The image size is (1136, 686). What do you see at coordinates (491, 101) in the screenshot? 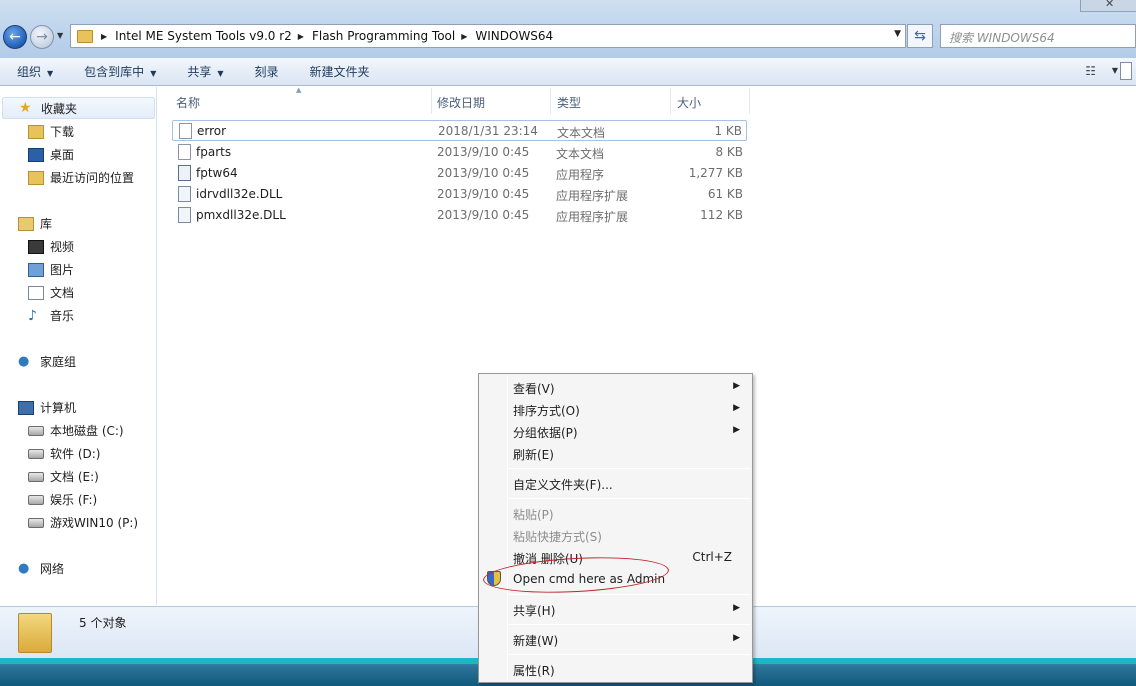
I see `column-header-modified: 修改日期` at bounding box center [491, 101].